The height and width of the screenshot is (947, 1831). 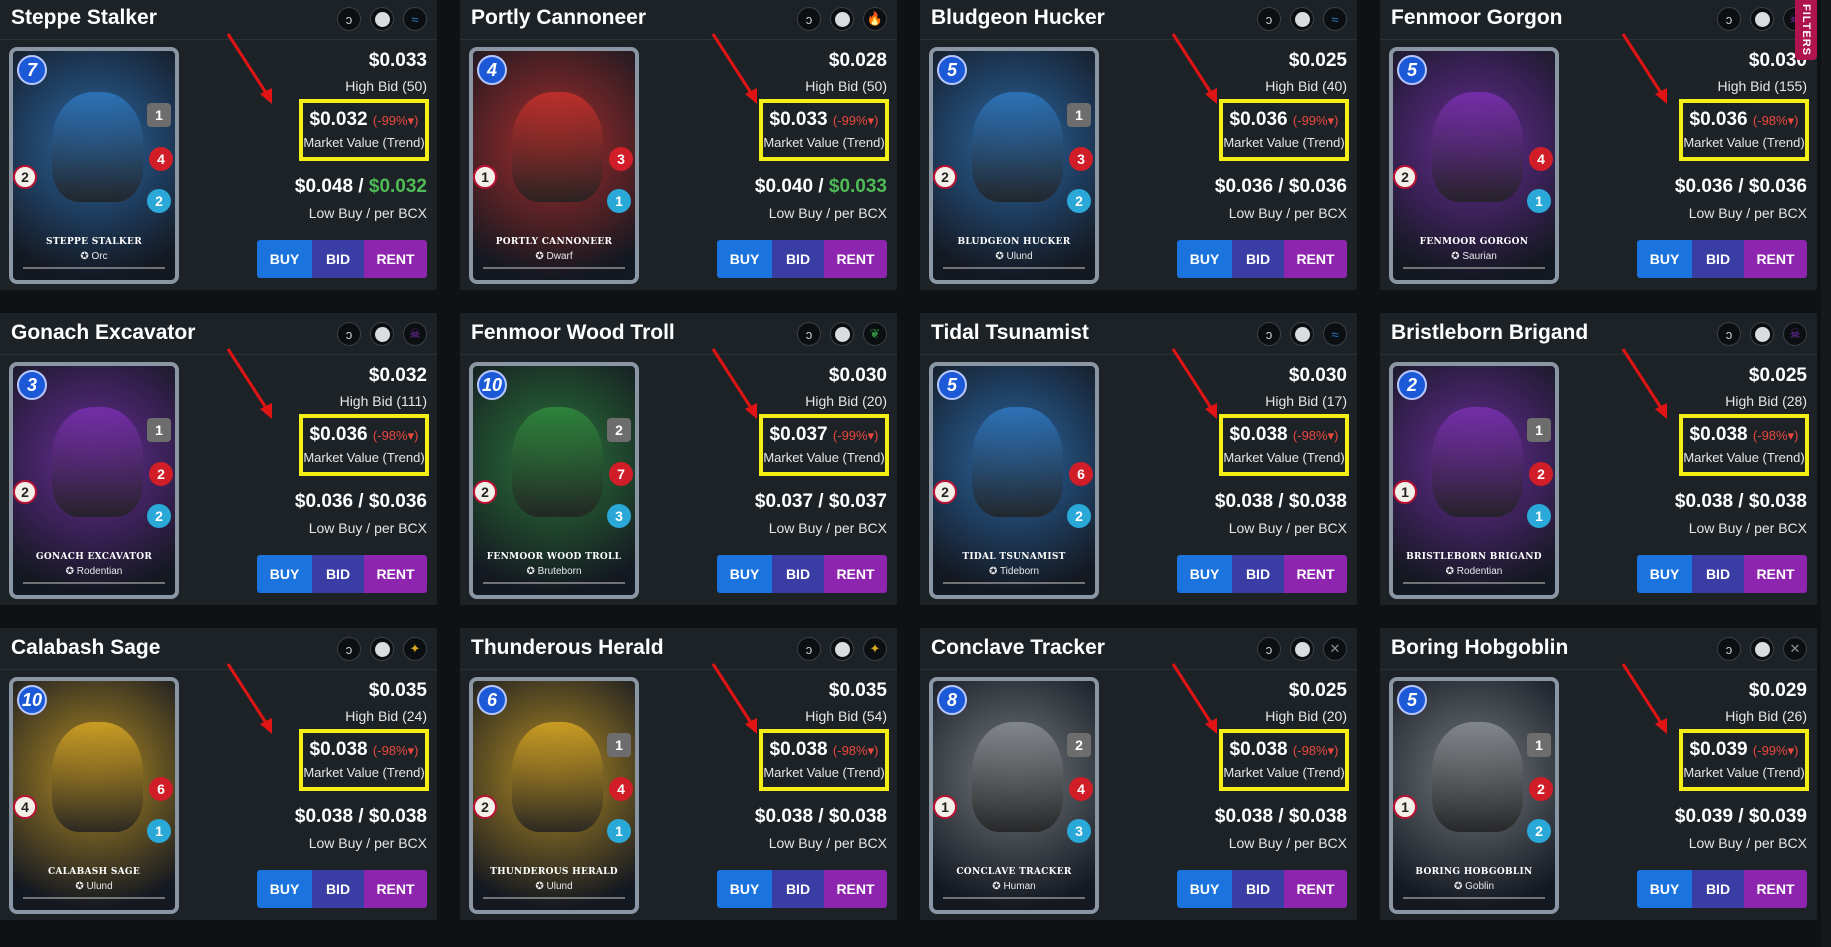 I want to click on speed-stat: 1, so click(x=1539, y=201).